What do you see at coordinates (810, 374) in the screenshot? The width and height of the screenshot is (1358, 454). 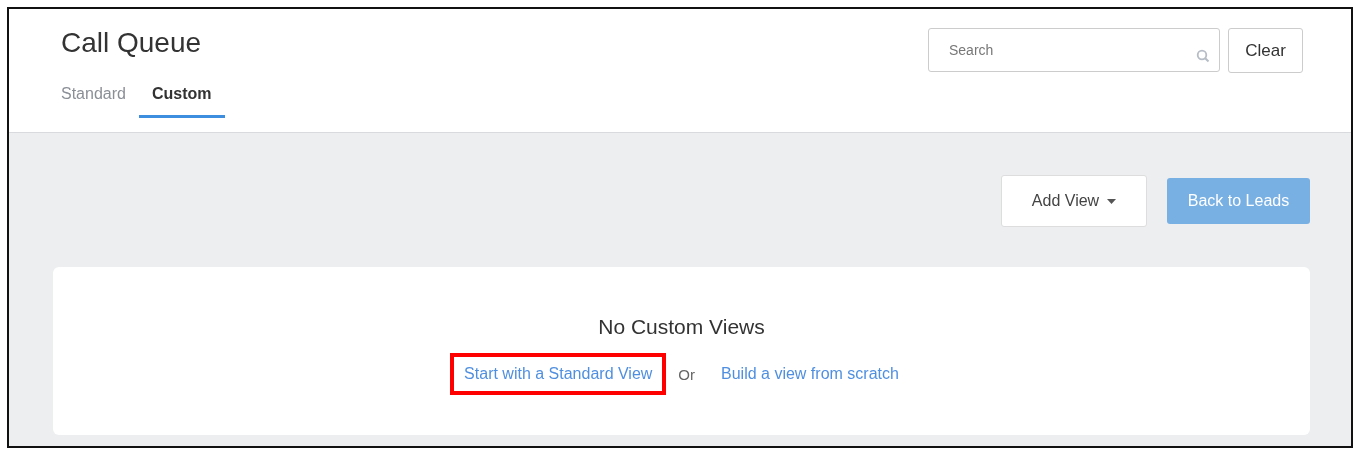 I see `view-link: Build a view from scratch` at bounding box center [810, 374].